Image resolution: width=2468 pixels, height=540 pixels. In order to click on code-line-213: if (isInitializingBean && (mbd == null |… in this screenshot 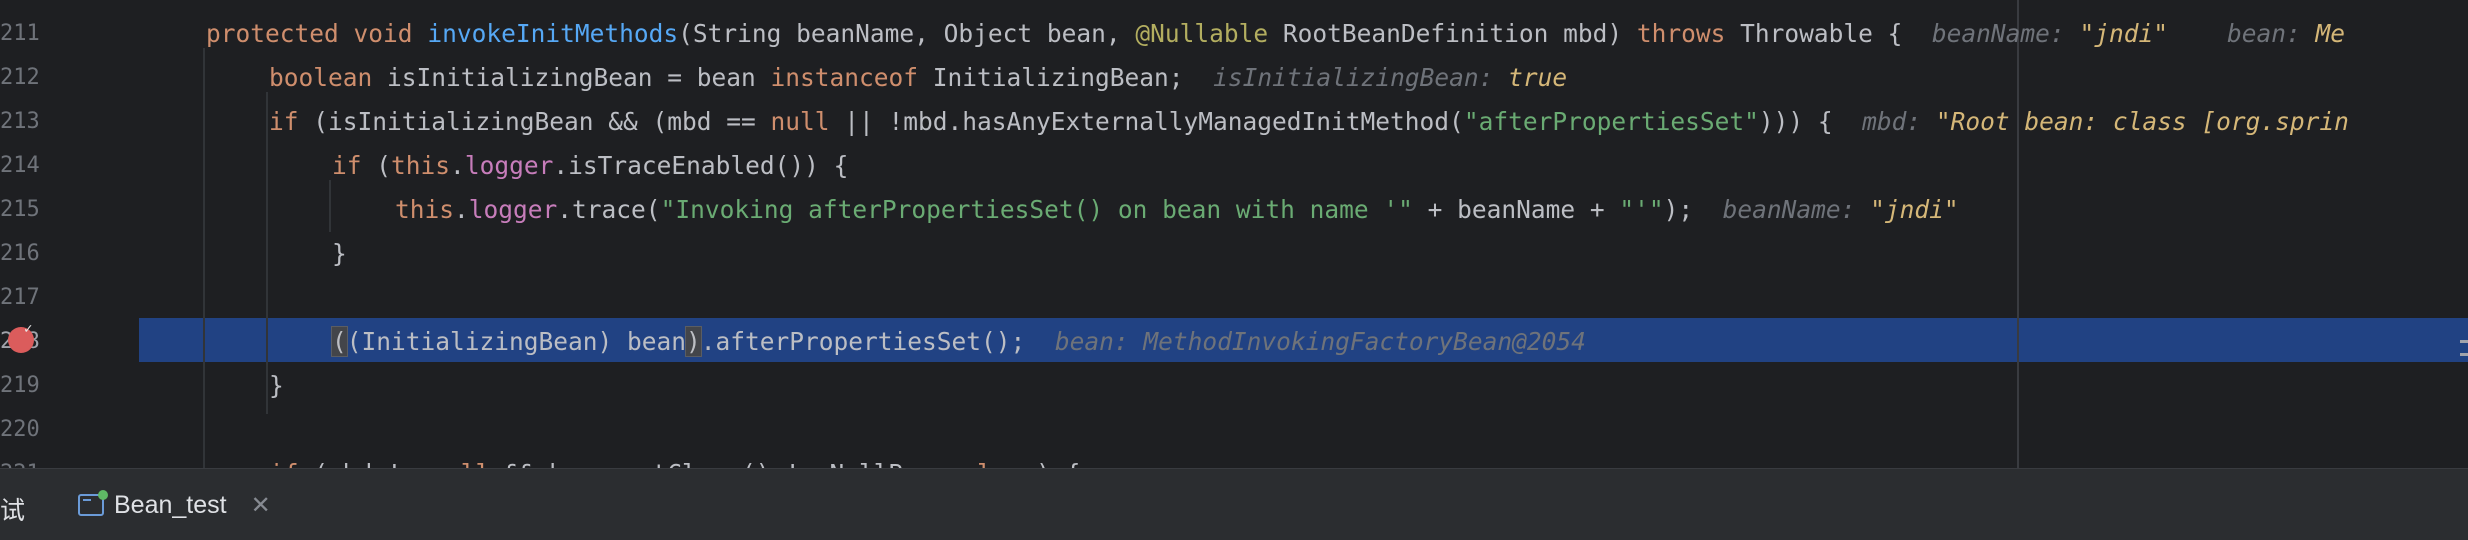, I will do `click(1303, 122)`.